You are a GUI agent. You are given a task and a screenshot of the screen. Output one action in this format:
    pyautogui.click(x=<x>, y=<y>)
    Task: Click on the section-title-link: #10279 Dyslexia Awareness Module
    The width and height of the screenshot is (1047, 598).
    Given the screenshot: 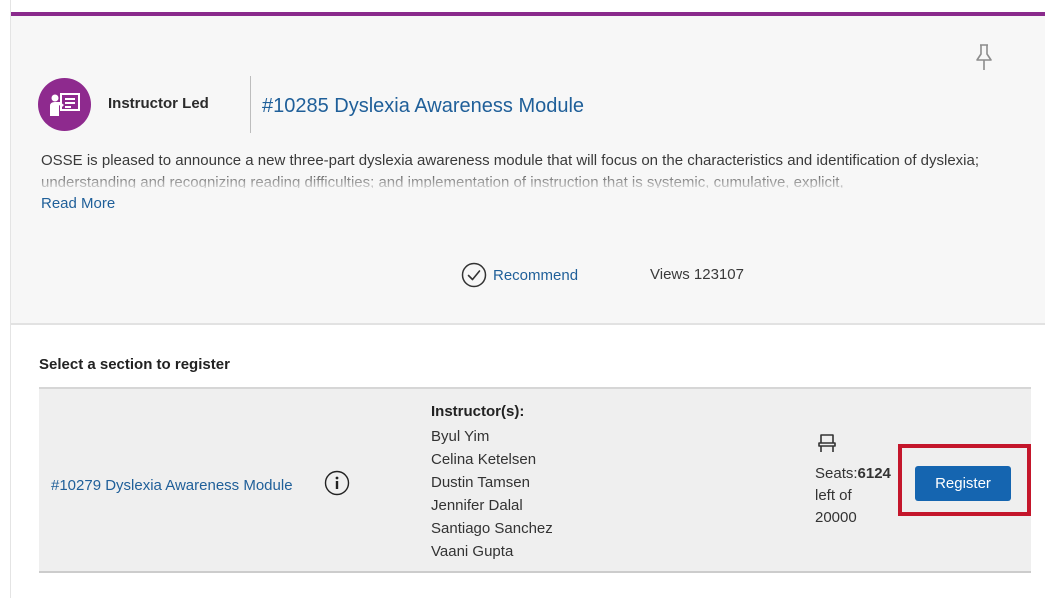 What is the action you would take?
    pyautogui.click(x=172, y=485)
    